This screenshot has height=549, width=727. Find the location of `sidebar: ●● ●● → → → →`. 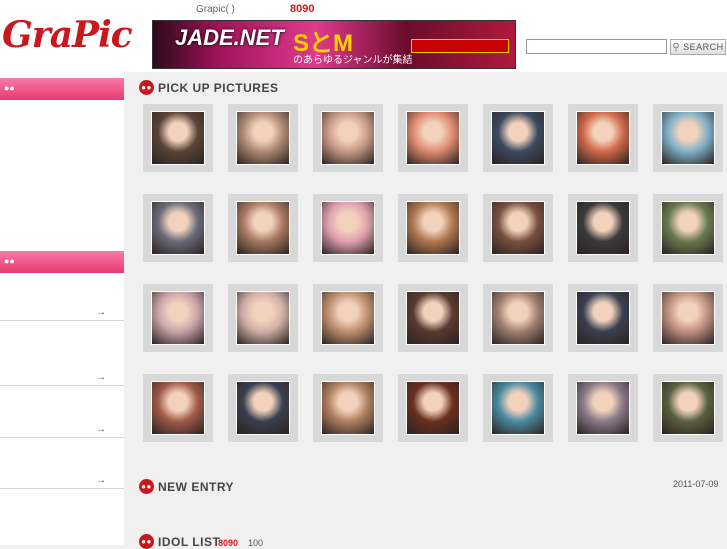

sidebar: ●● ●● → → → → is located at coordinates (62, 308).